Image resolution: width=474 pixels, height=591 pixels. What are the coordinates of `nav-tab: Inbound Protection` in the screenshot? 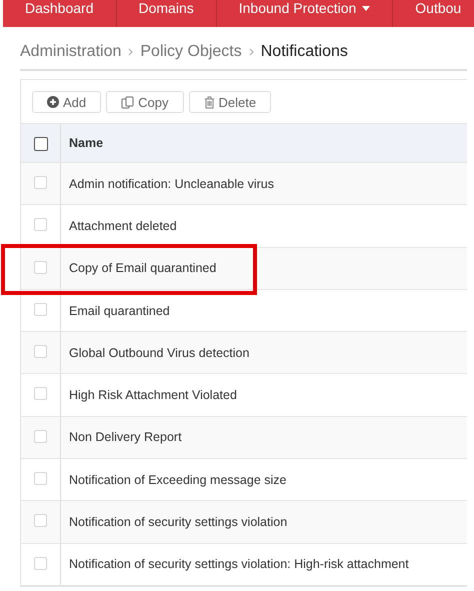 It's located at (305, 13).